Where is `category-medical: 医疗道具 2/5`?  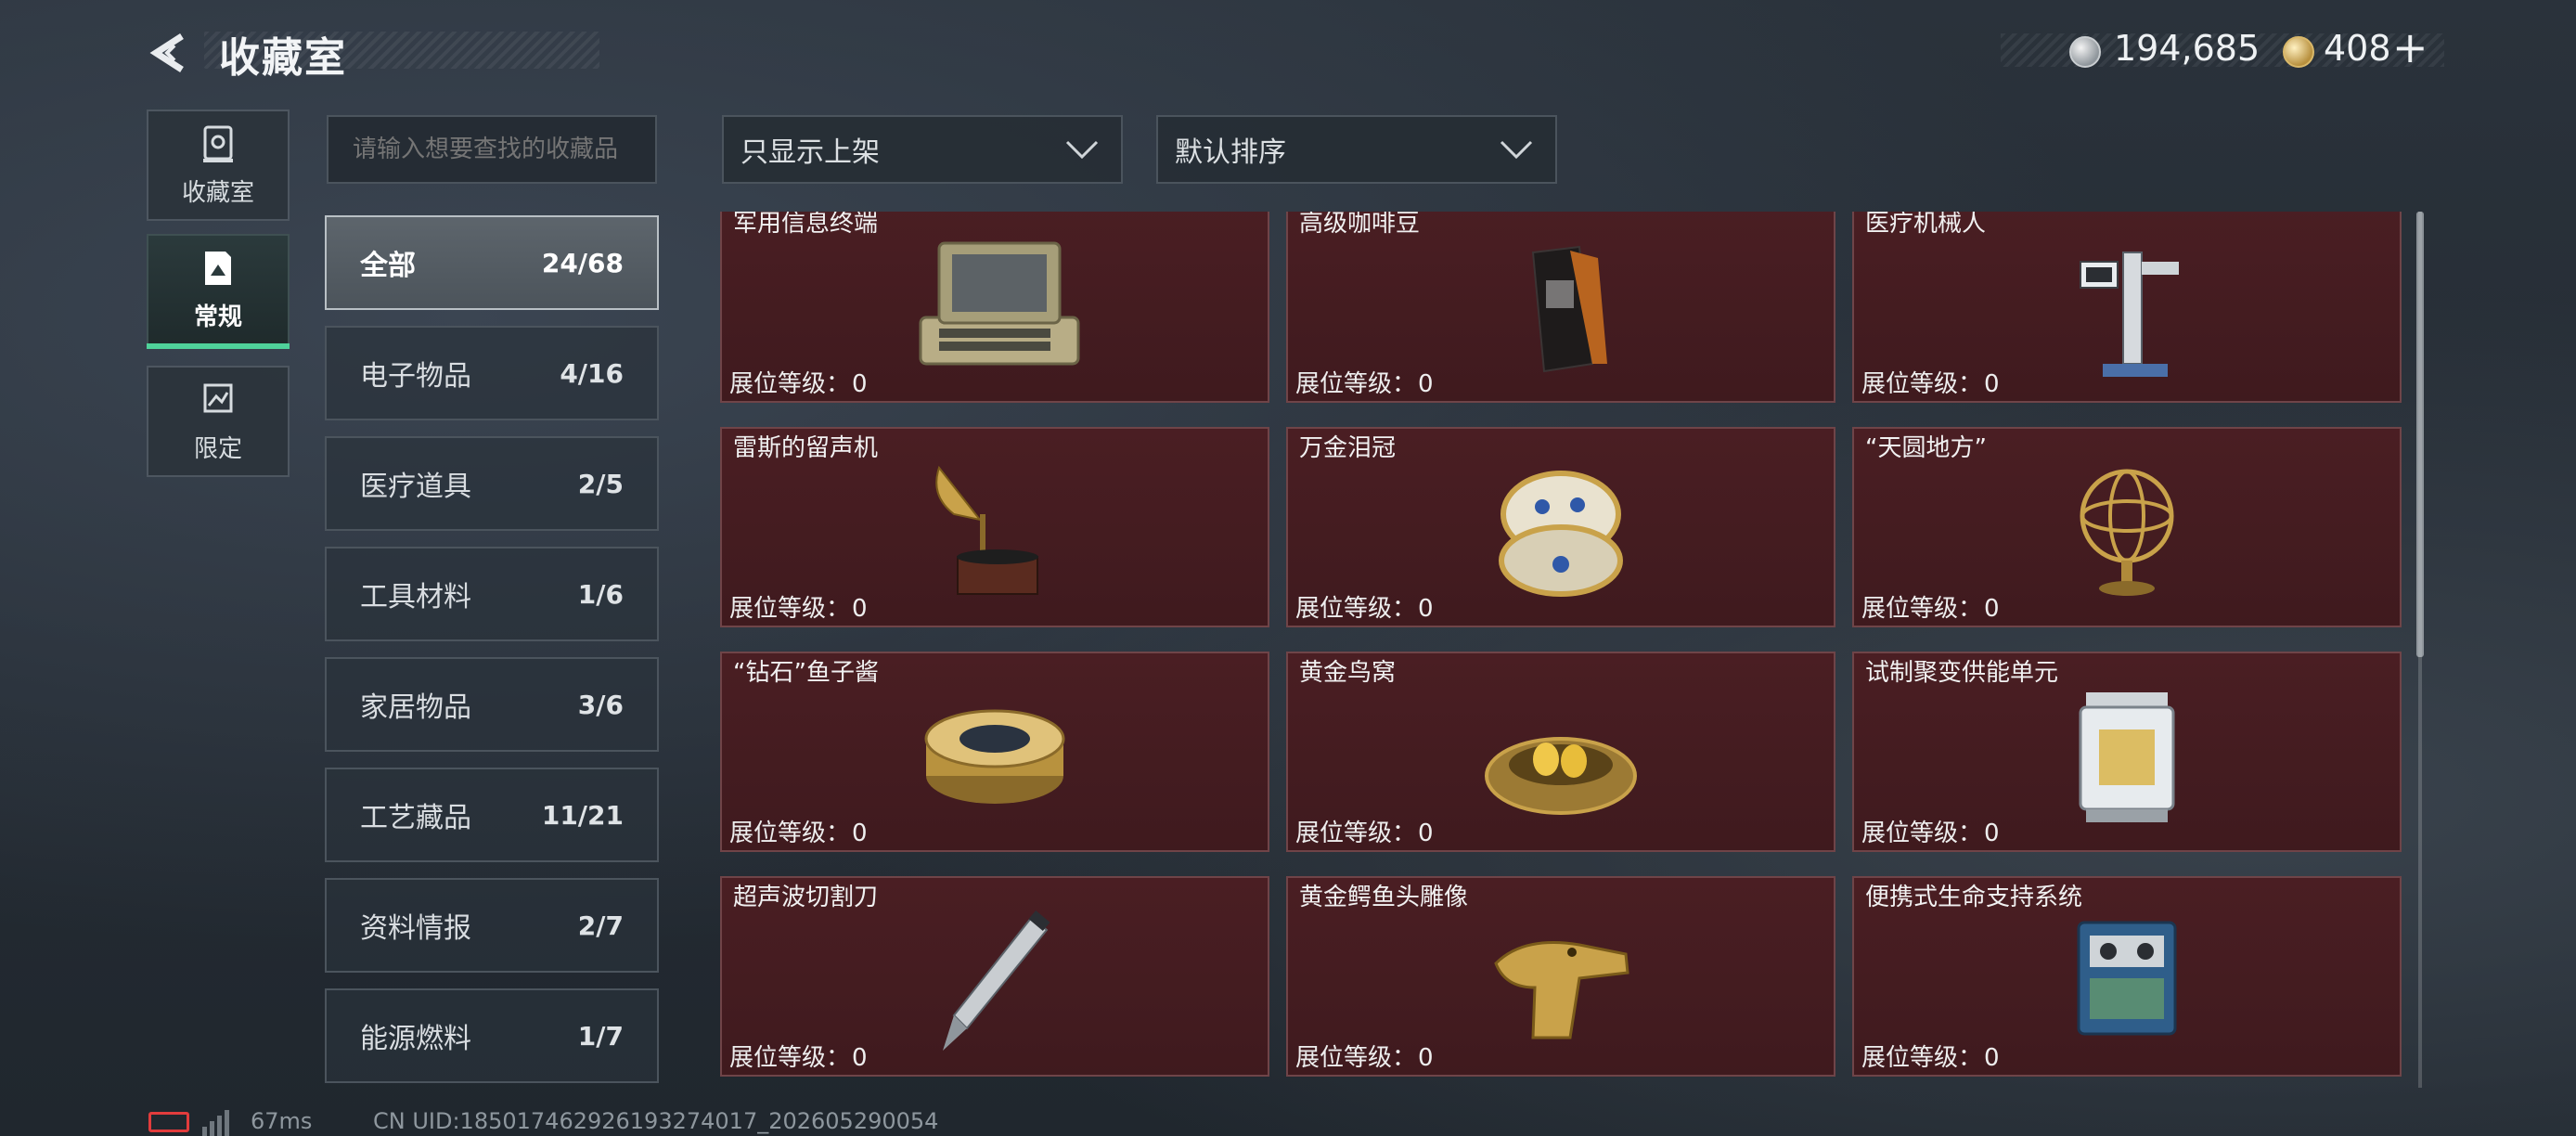 category-medical: 医疗道具 2/5 is located at coordinates (492, 483).